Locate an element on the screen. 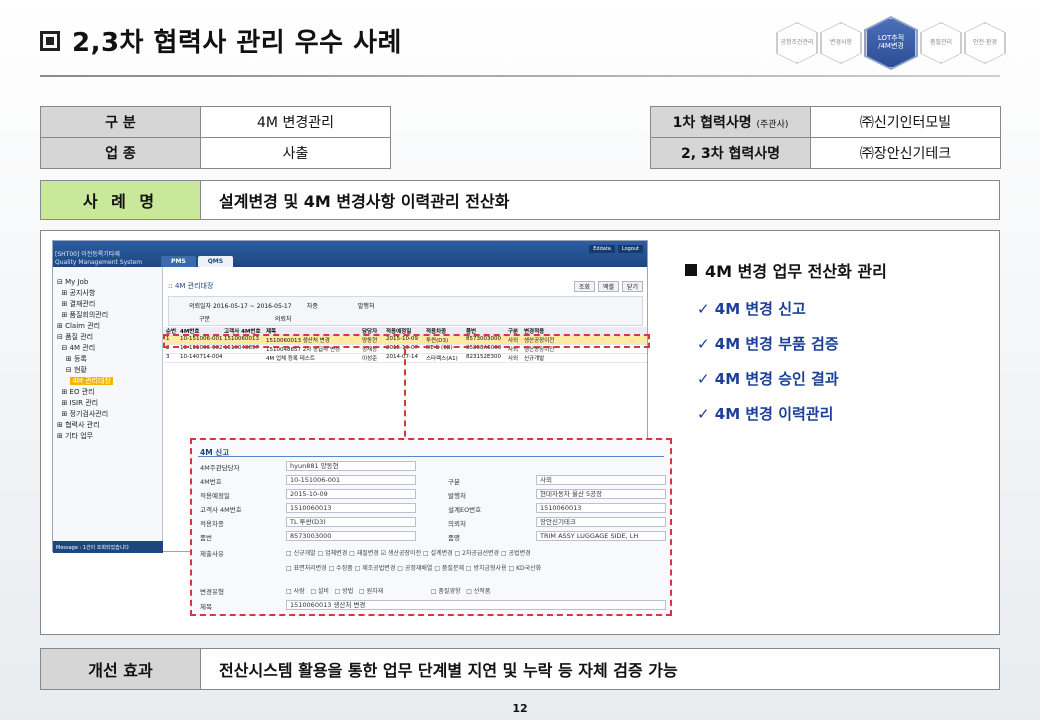 Image resolution: width=1040 pixels, height=720 pixels. info-table-right: 1차 협력사명 (주관사) ㈜신기인터모빌 2, 3차 협력사명 ㈜장안신기테크 is located at coordinates (825, 137).